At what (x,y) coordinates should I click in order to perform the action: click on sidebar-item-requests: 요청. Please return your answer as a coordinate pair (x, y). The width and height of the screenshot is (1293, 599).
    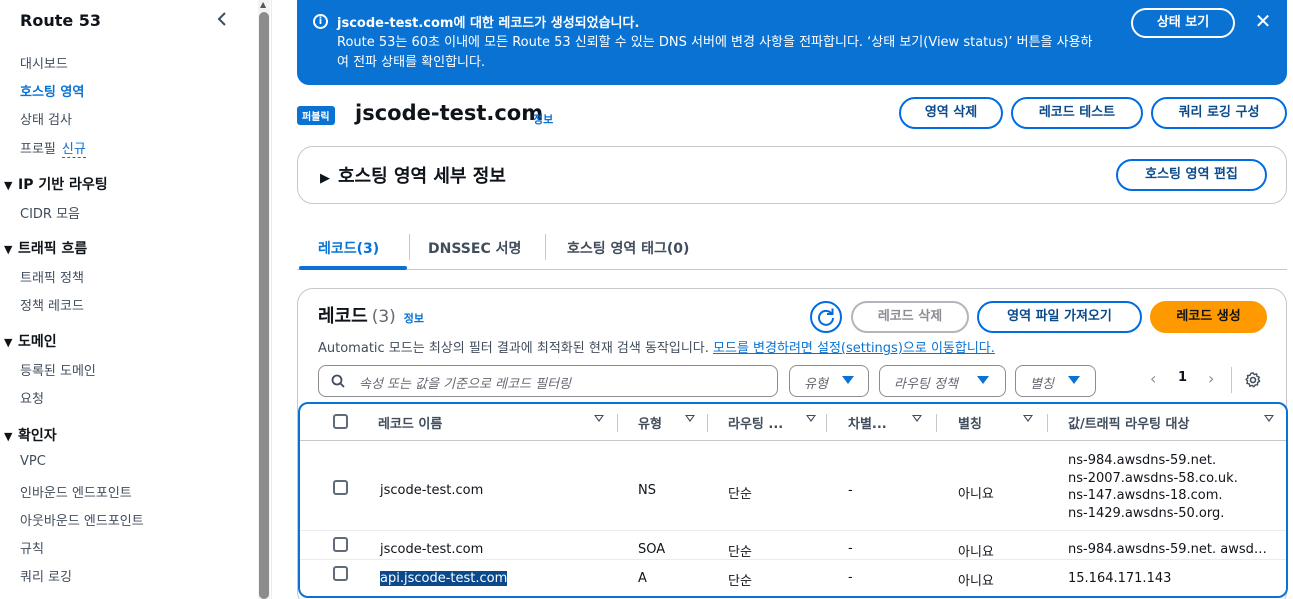
    Looking at the image, I should click on (32, 397).